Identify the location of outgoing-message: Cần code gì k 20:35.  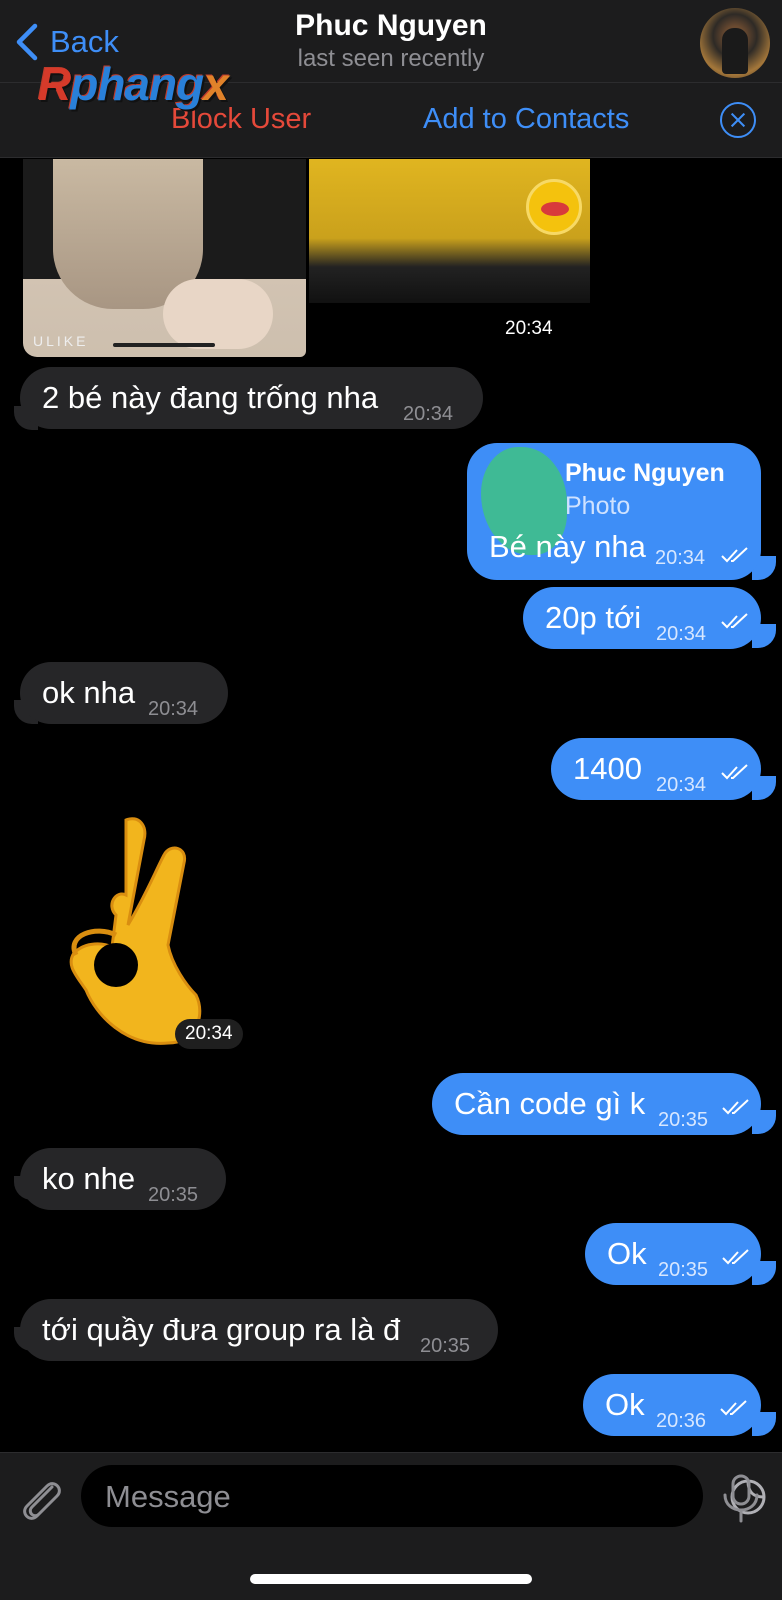
(596, 1104).